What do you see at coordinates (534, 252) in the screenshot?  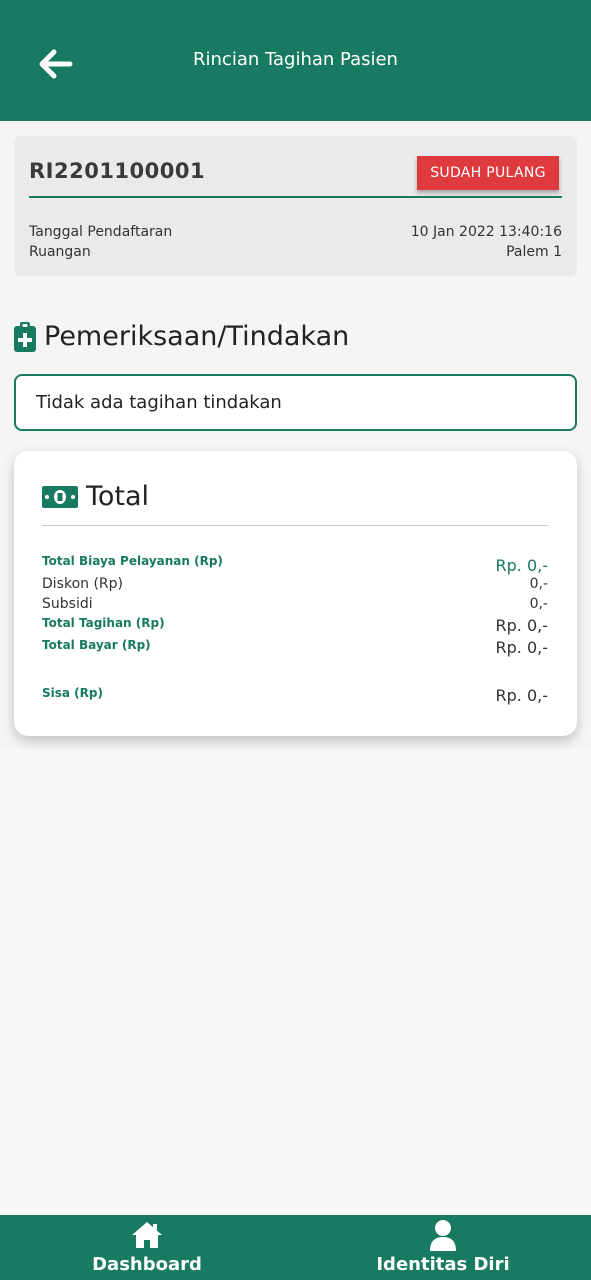 I see `room-value: Palem 1` at bounding box center [534, 252].